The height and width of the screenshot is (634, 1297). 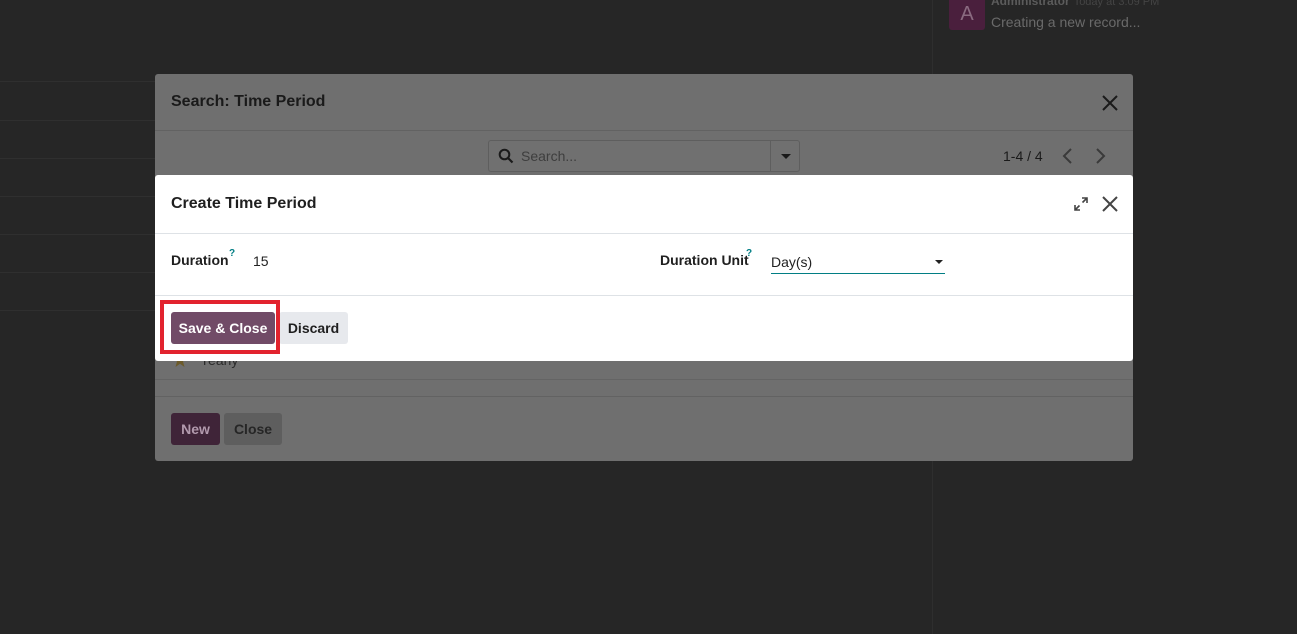 I want to click on avatar: A, so click(x=967, y=15).